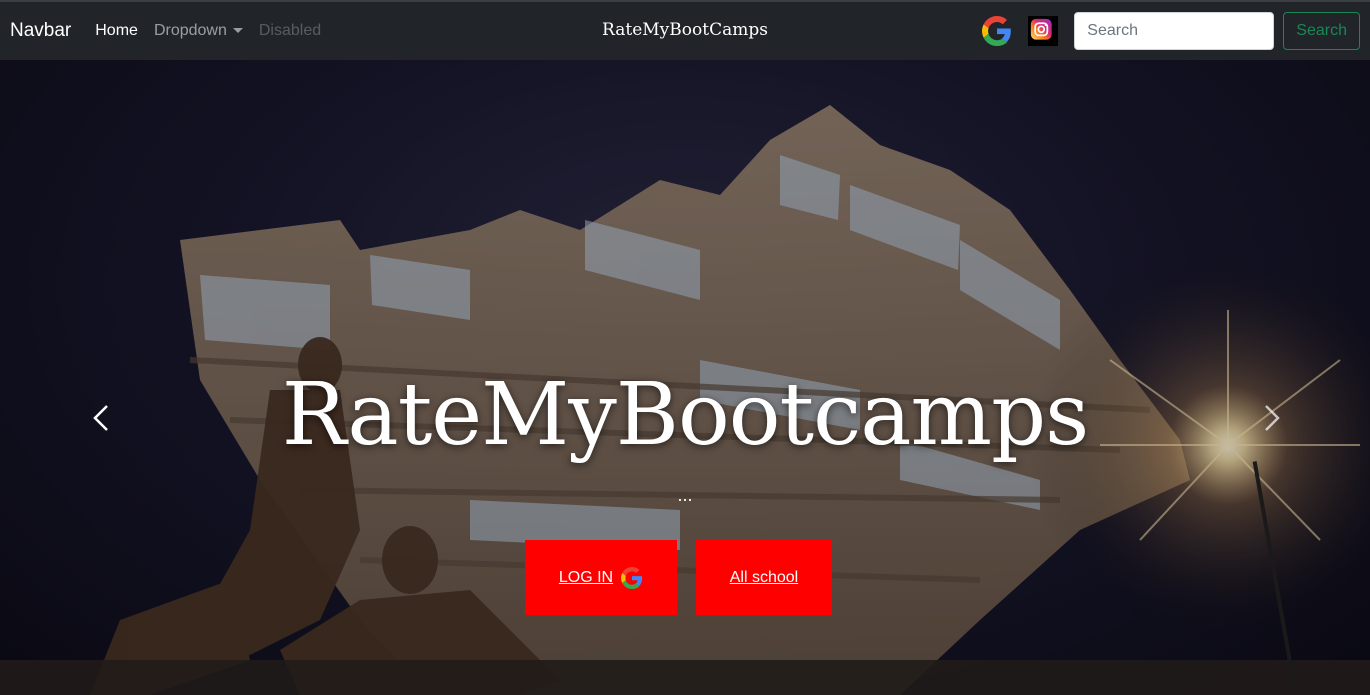  I want to click on all-school-button: All school, so click(764, 577).